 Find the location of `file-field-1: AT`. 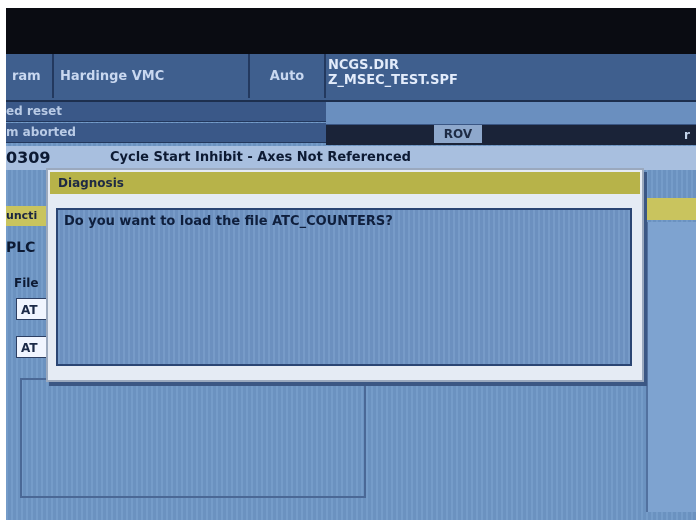

file-field-1: AT is located at coordinates (33, 309).